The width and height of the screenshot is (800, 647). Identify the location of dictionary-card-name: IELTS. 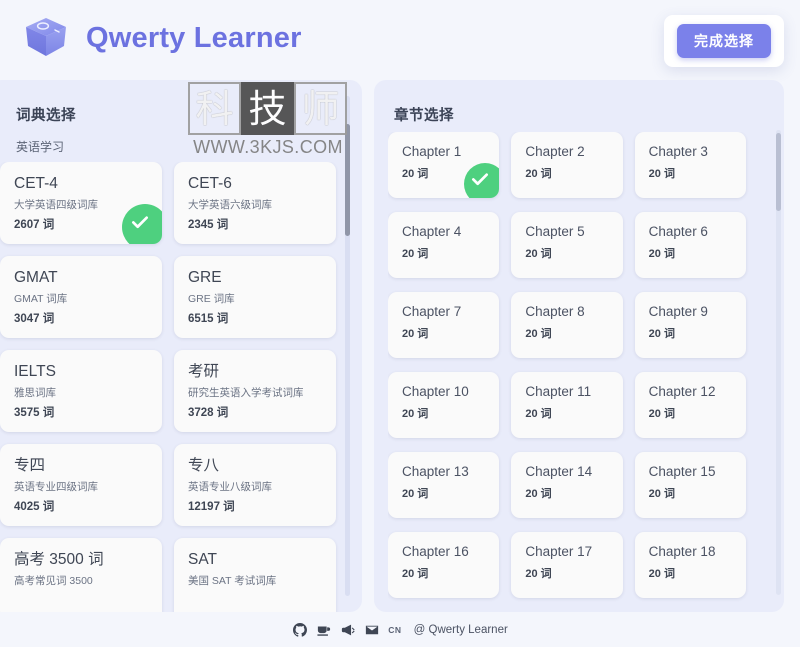
(35, 371).